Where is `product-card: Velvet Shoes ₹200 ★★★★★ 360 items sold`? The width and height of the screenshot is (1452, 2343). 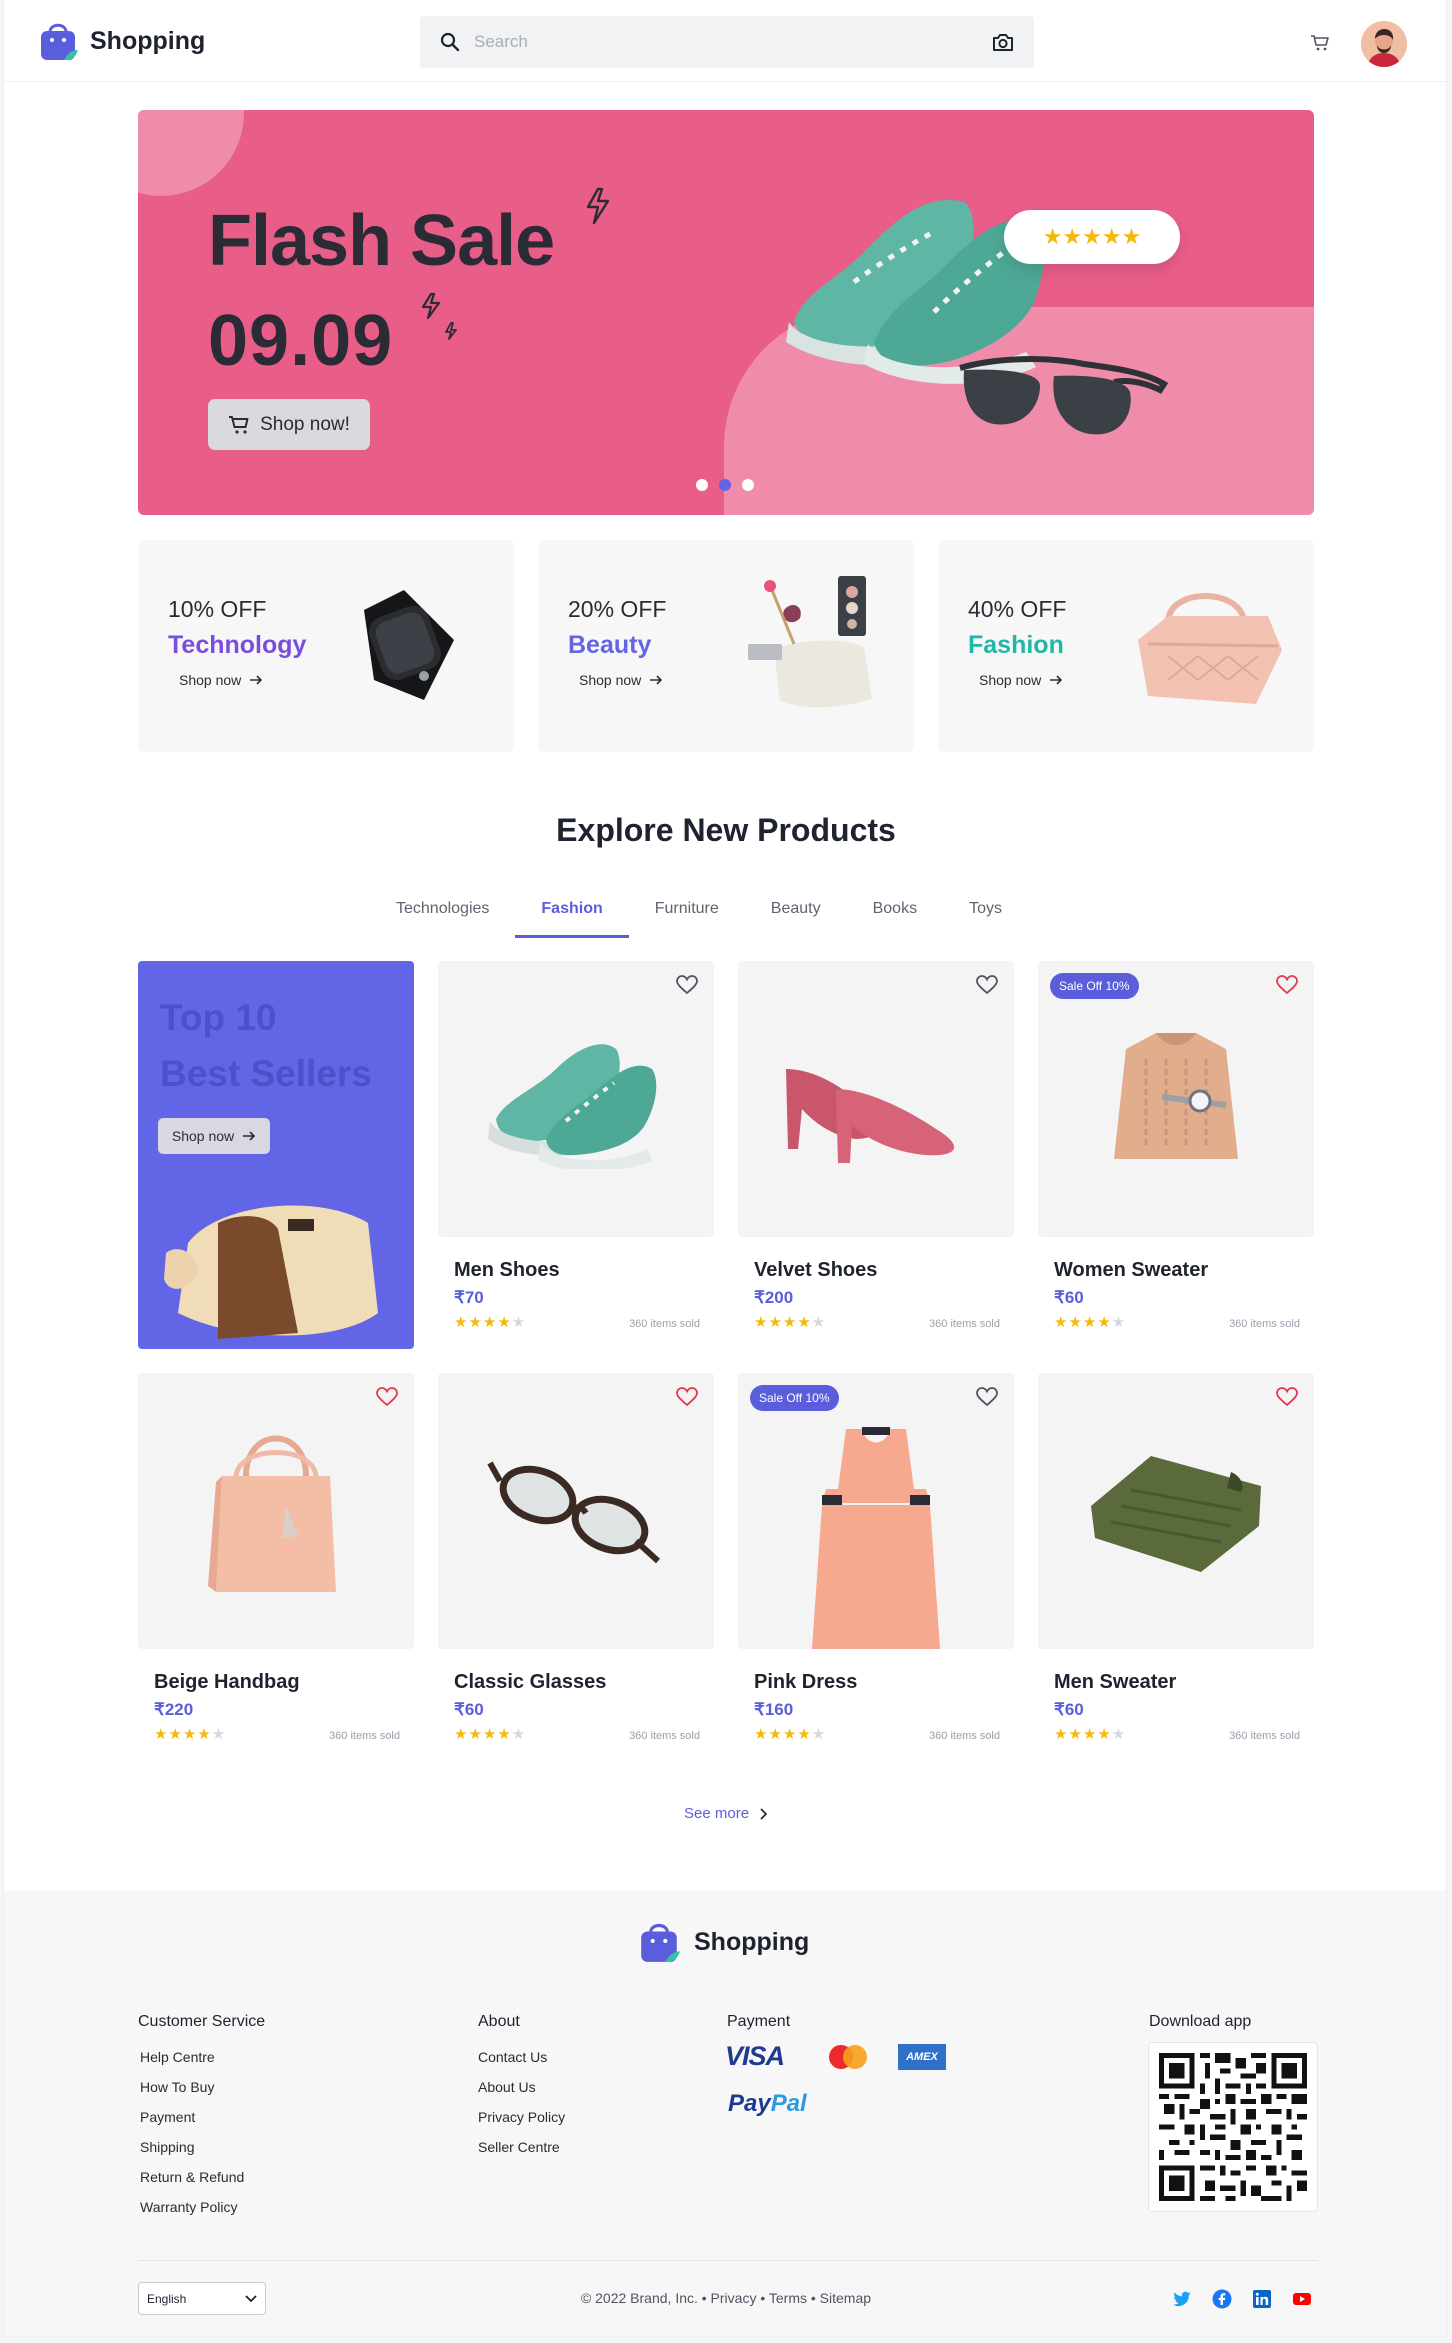 product-card: Velvet Shoes ₹200 ★★★★★ 360 items sold is located at coordinates (876, 1146).